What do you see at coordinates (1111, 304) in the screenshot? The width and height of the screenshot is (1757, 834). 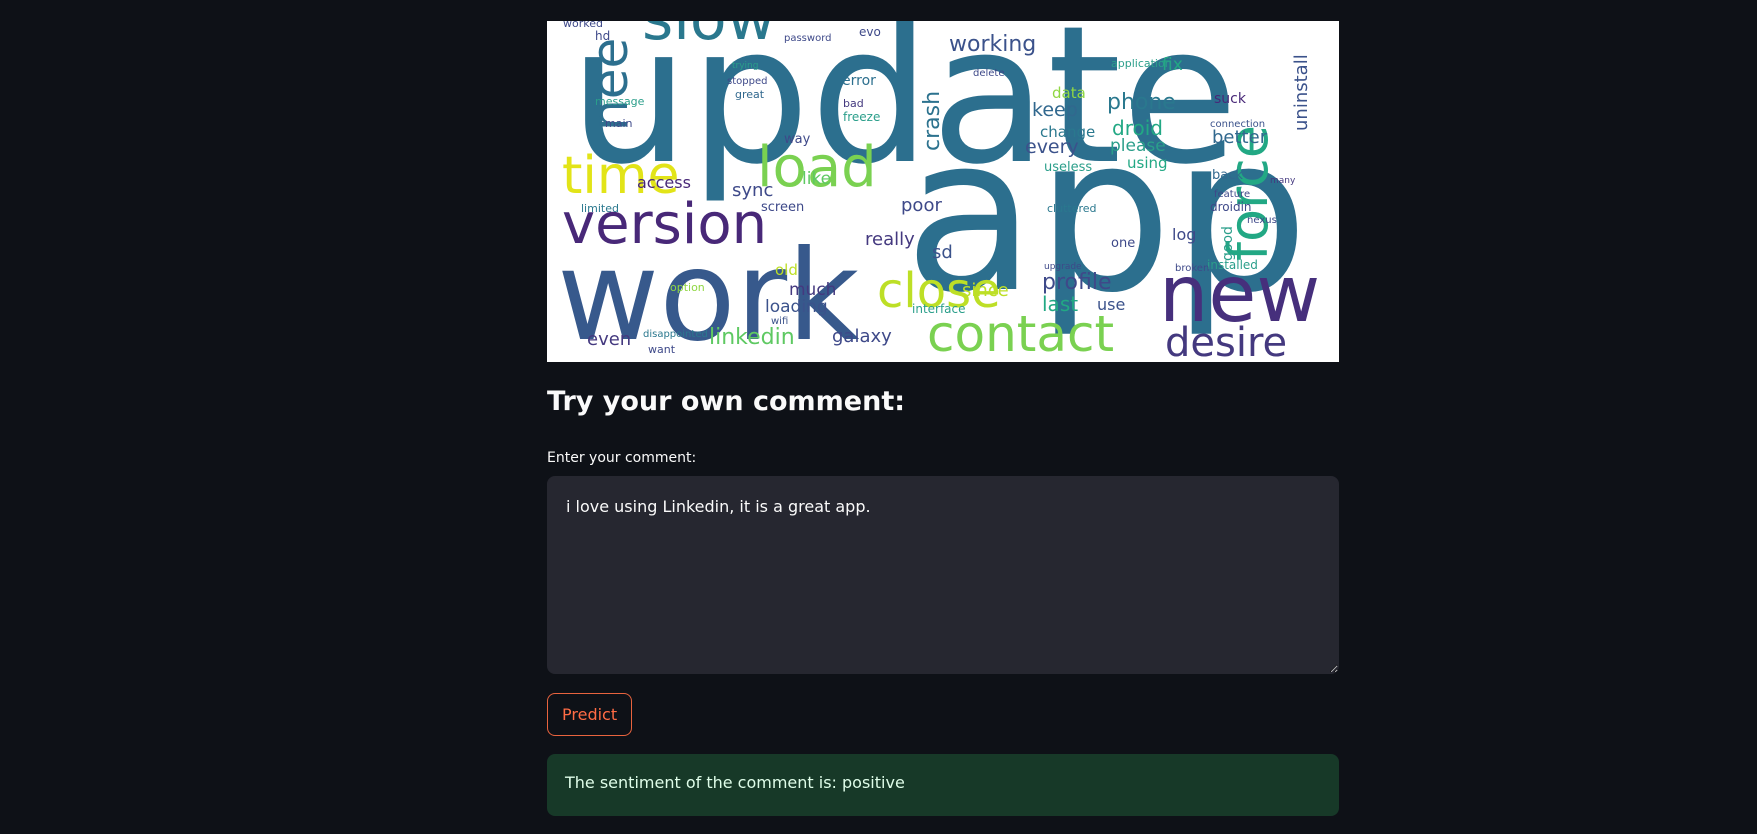 I see `word-cloud-word: use` at bounding box center [1111, 304].